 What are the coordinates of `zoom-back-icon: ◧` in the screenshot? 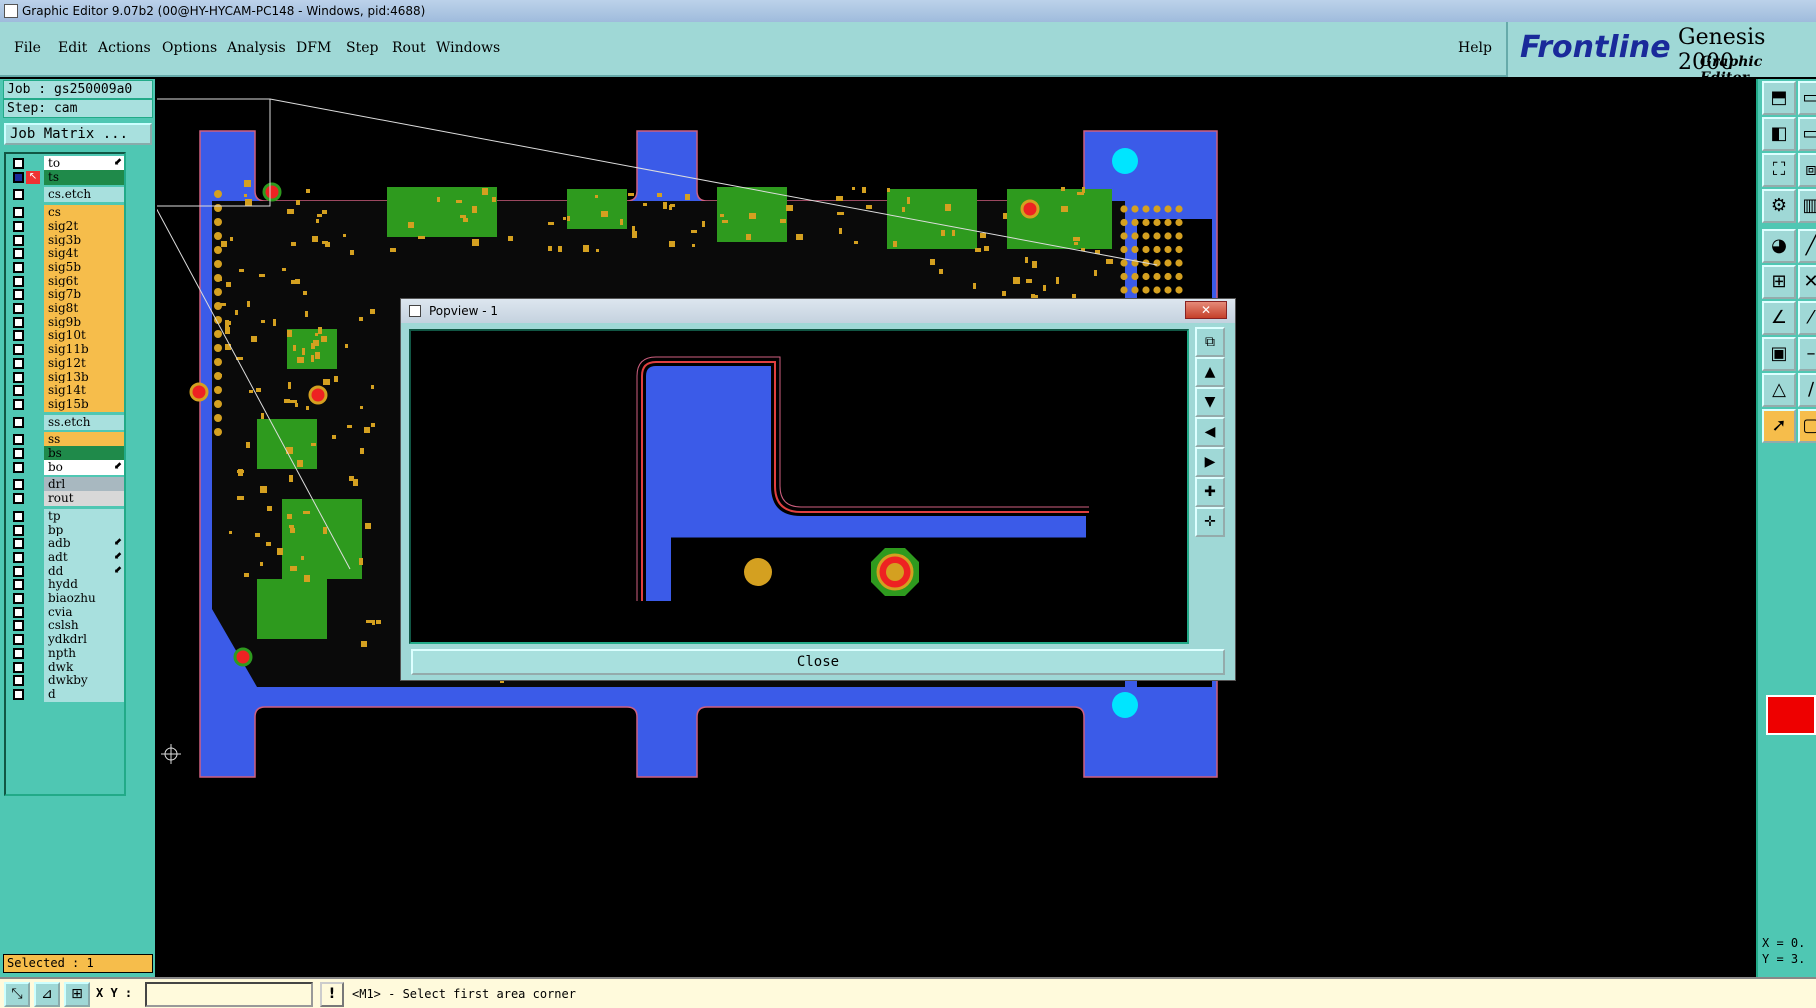 It's located at (1779, 134).